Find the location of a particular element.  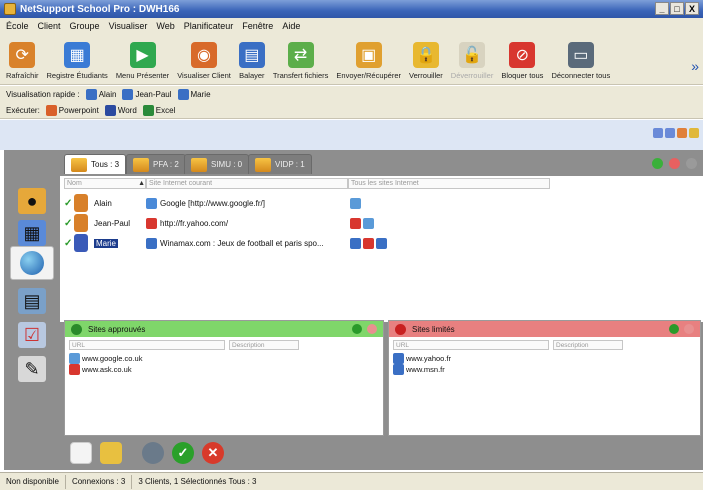

group-icon is located at coordinates (199, 164).